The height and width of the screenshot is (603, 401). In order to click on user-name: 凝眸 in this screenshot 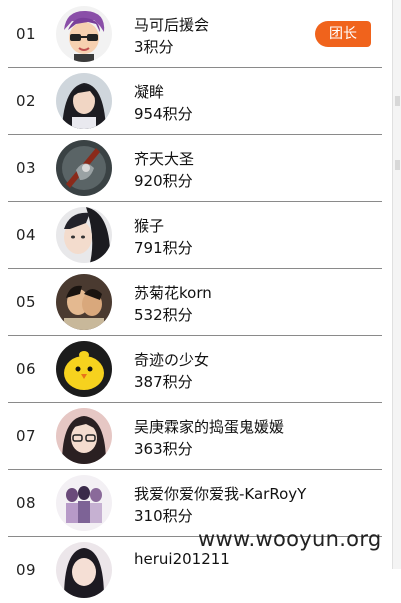, I will do `click(149, 92)`.